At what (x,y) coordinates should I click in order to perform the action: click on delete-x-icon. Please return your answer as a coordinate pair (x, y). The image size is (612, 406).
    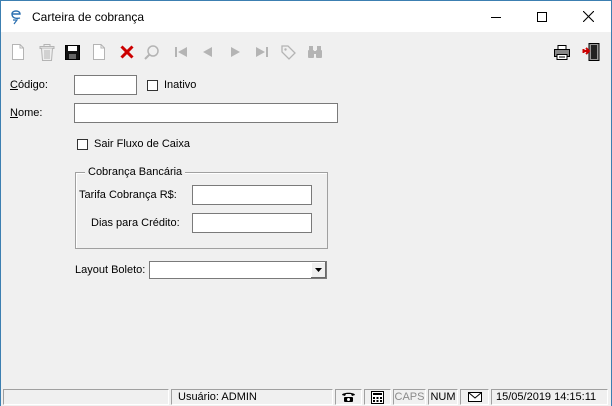
    Looking at the image, I should click on (127, 52).